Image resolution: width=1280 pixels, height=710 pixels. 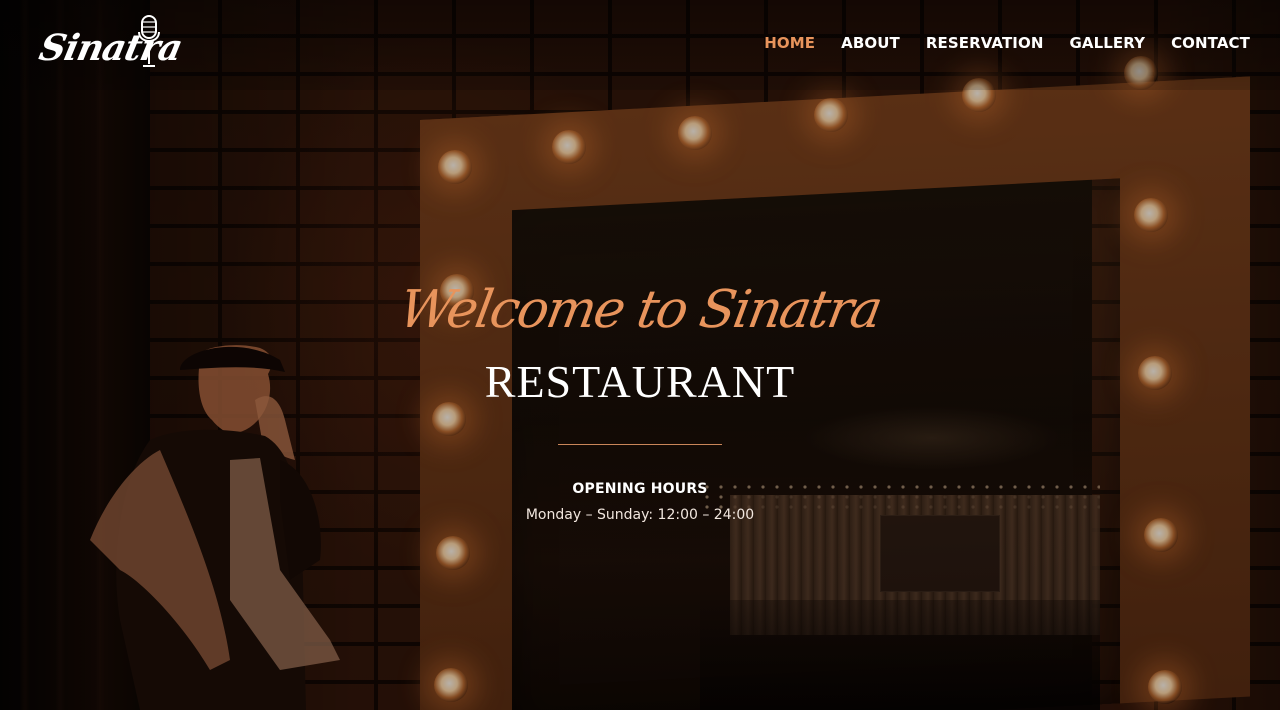 What do you see at coordinates (1107, 43) in the screenshot?
I see `nav-gallery: GALLERY` at bounding box center [1107, 43].